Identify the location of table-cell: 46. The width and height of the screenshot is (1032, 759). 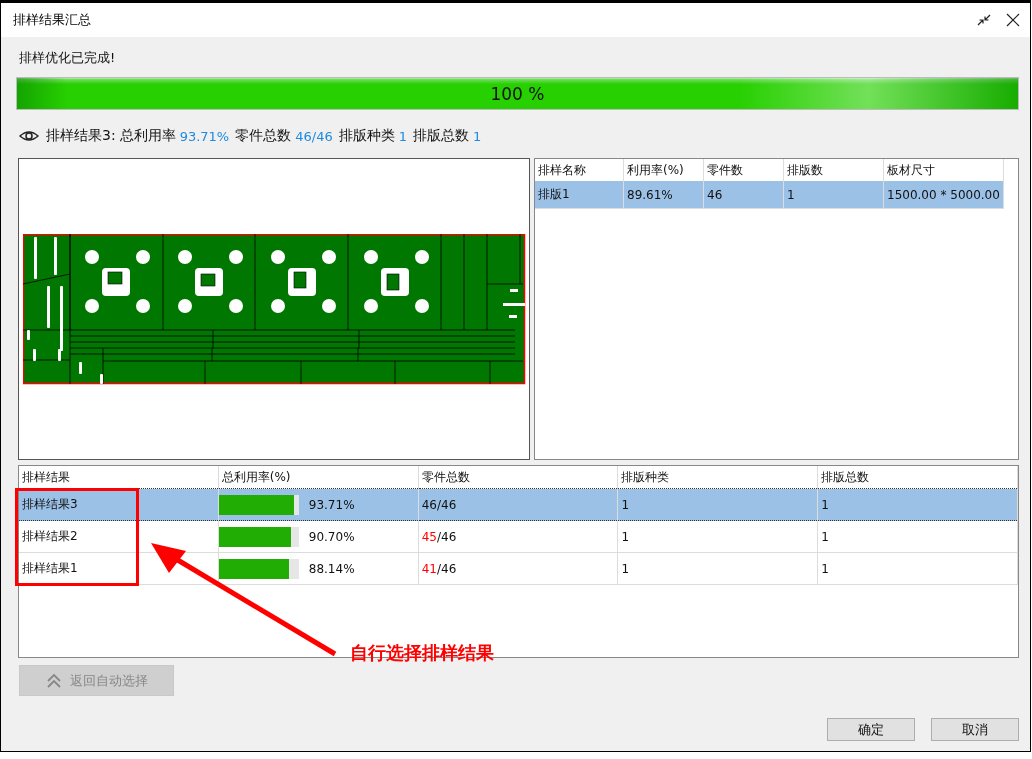
(743, 195).